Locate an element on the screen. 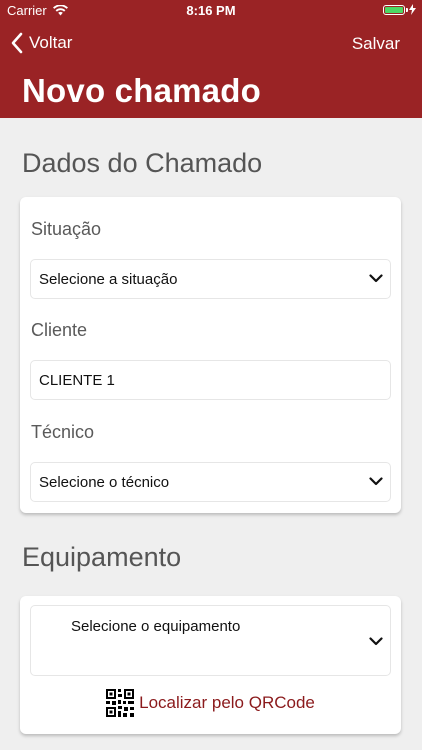 The image size is (422, 750). tecnico-label: Técnico is located at coordinates (63, 432).